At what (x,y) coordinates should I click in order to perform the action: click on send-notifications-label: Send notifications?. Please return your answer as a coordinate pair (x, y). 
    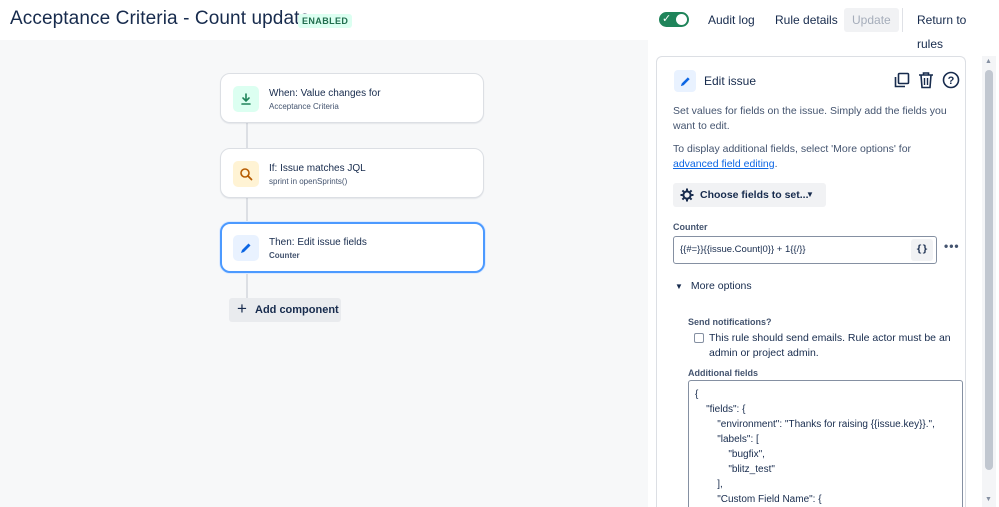
    Looking at the image, I should click on (730, 322).